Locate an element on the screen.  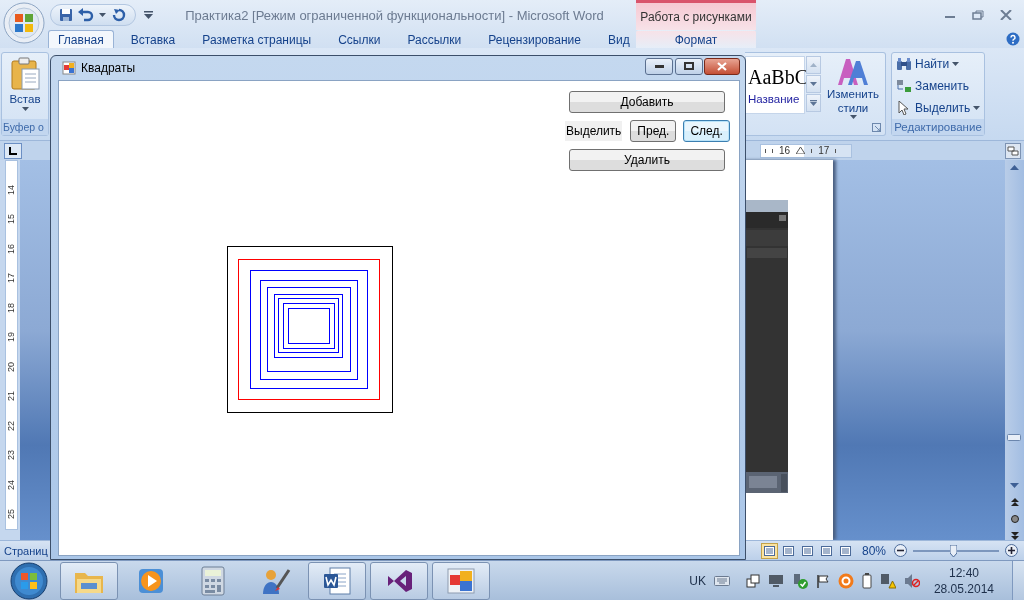
more-button is located at coordinates (813, 103).